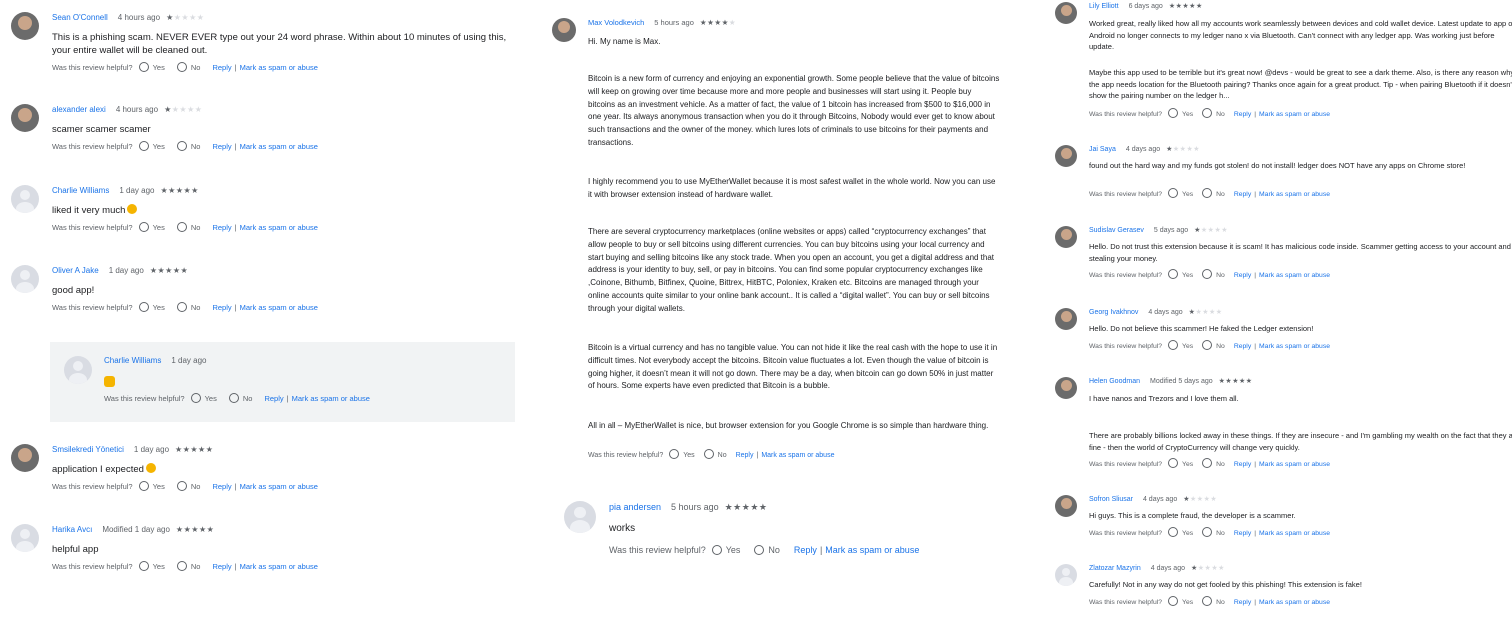 The width and height of the screenshot is (1512, 627). I want to click on author-name: Sudislav Gerasev, so click(1116, 230).